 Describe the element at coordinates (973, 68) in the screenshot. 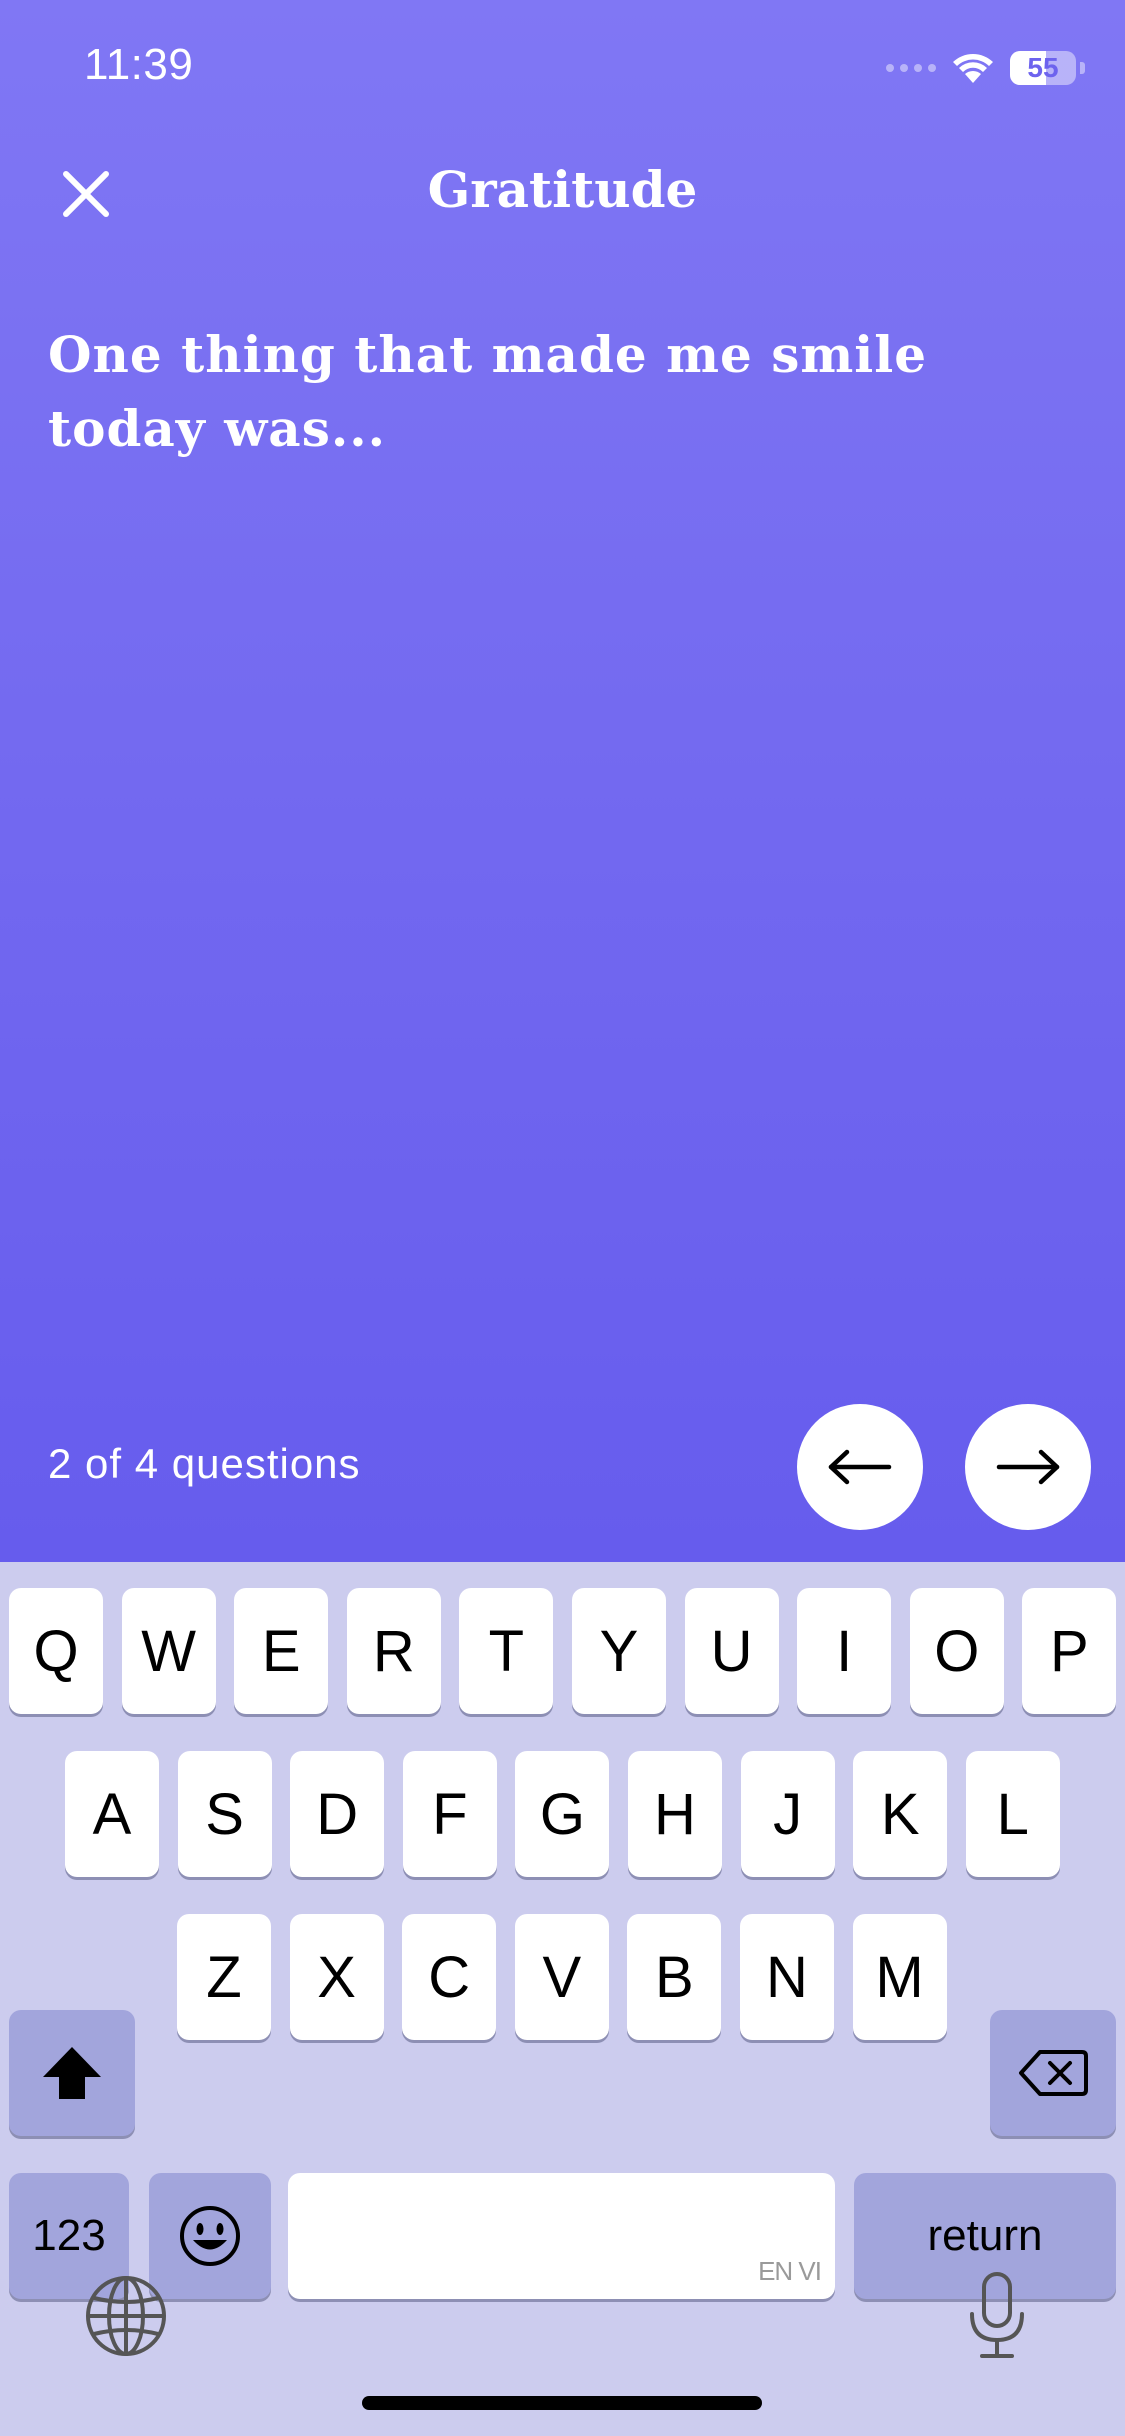

I see `wifi-icon` at that location.